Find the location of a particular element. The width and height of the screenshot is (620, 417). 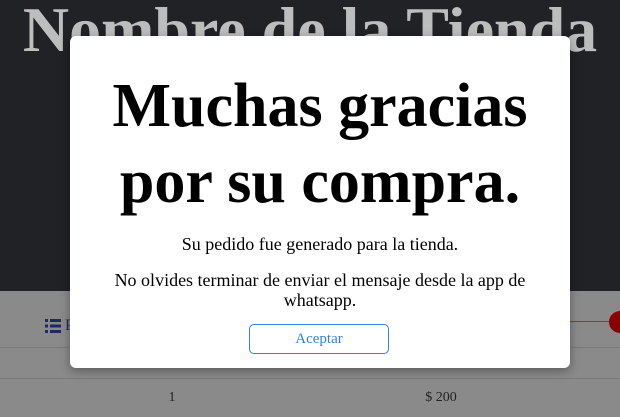

row-quantity: 1 is located at coordinates (172, 397).